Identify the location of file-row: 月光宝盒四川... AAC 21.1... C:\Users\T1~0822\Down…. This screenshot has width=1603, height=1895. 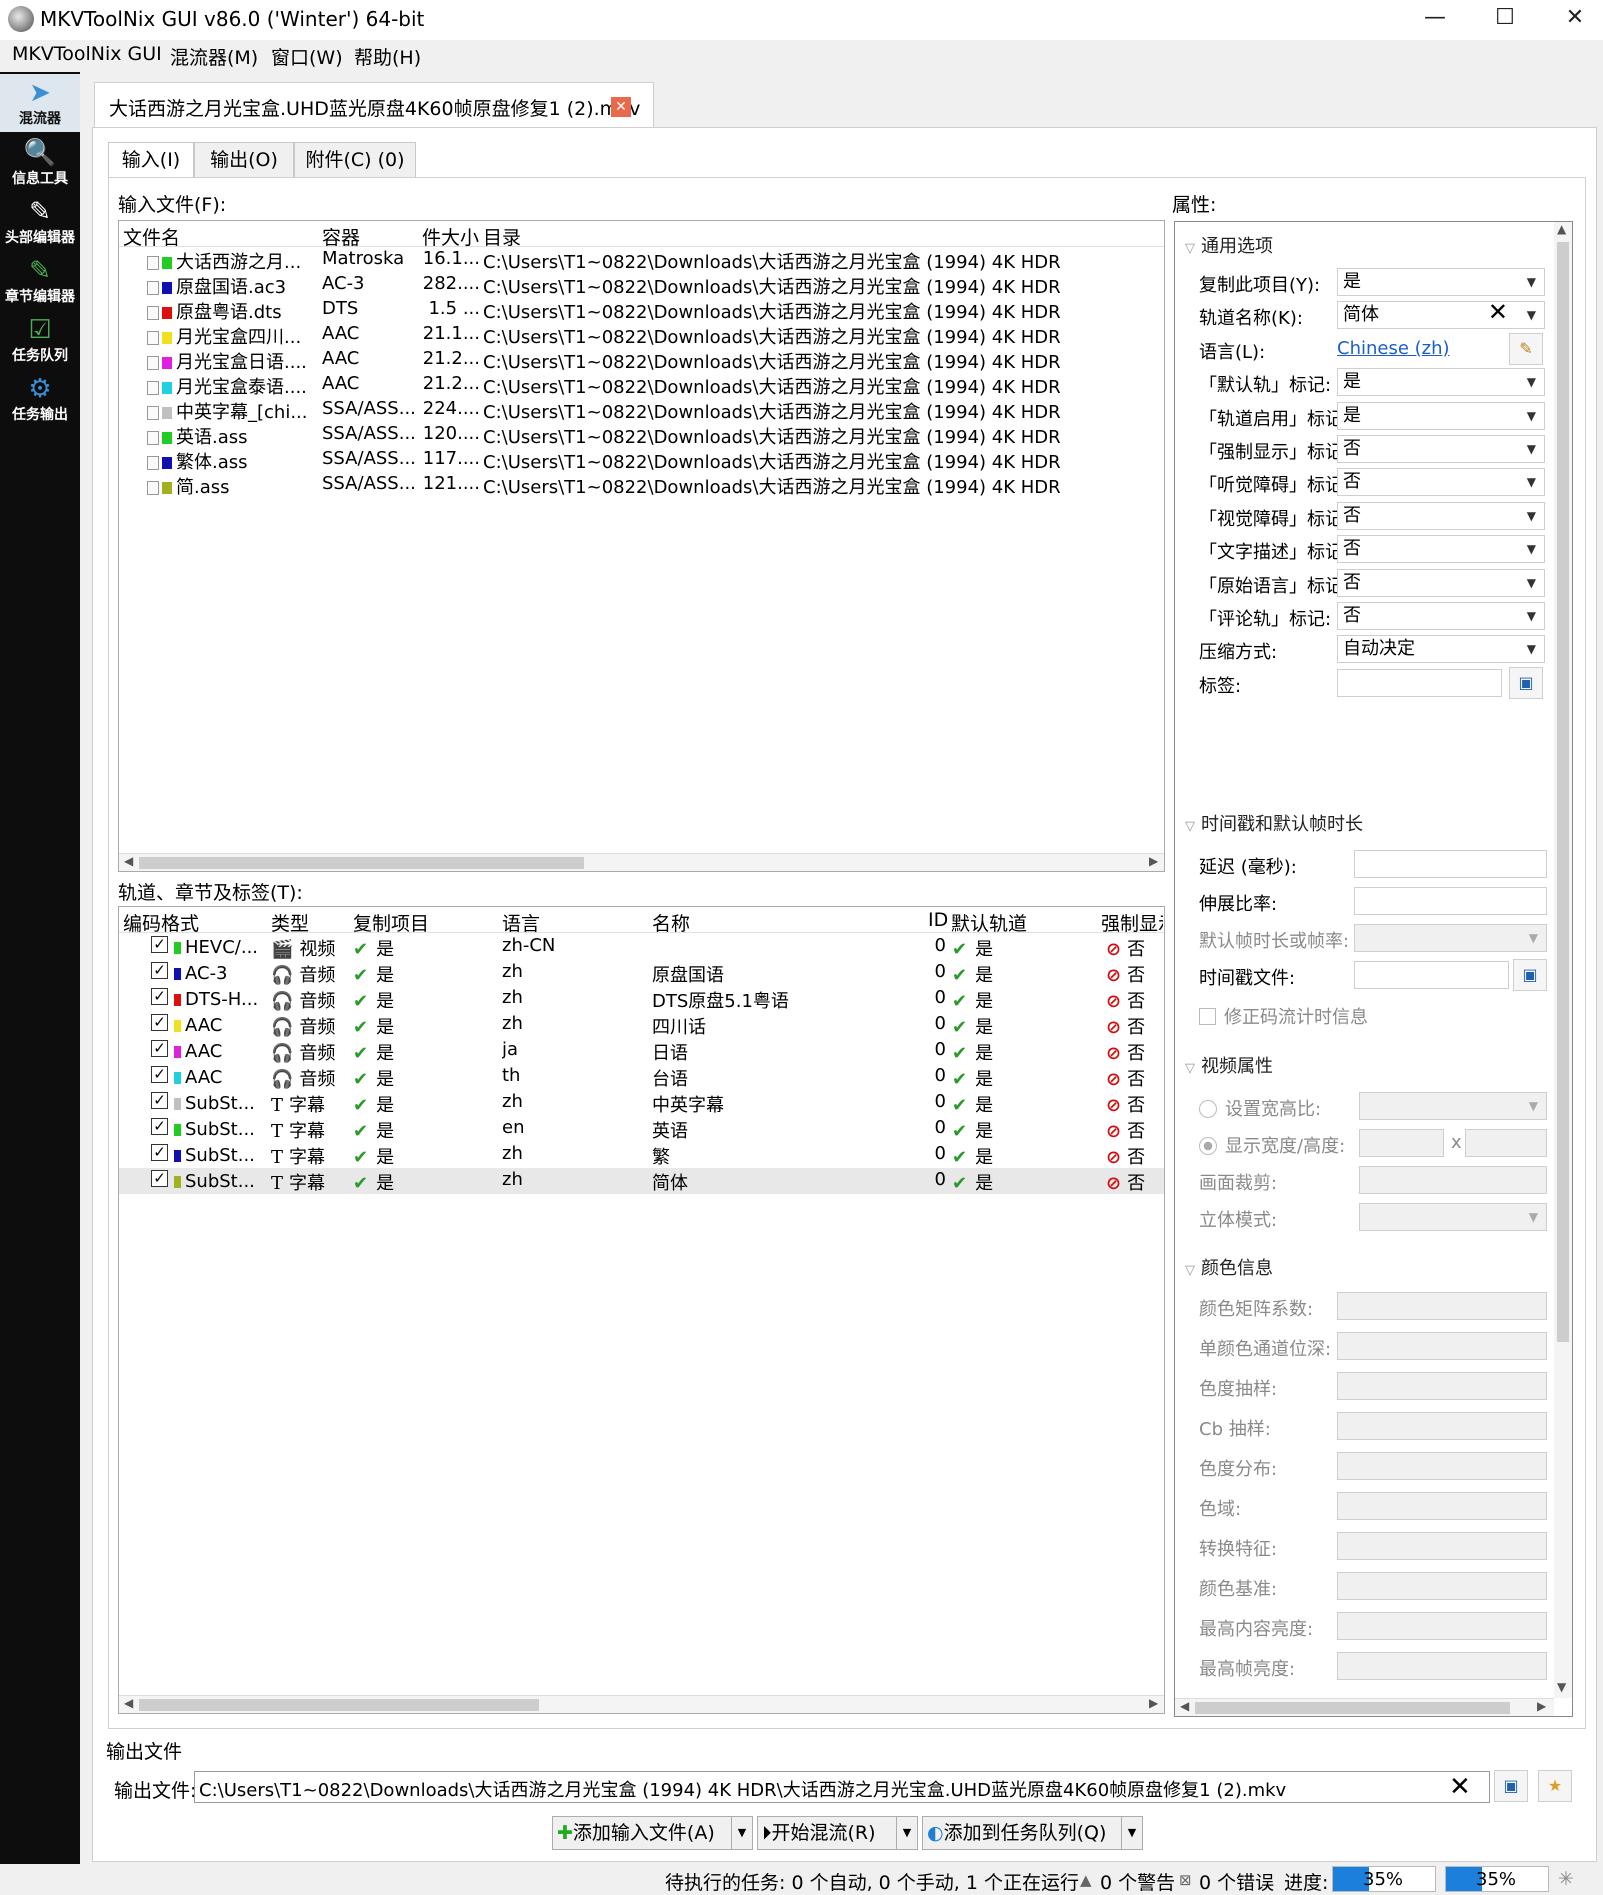
(641, 335).